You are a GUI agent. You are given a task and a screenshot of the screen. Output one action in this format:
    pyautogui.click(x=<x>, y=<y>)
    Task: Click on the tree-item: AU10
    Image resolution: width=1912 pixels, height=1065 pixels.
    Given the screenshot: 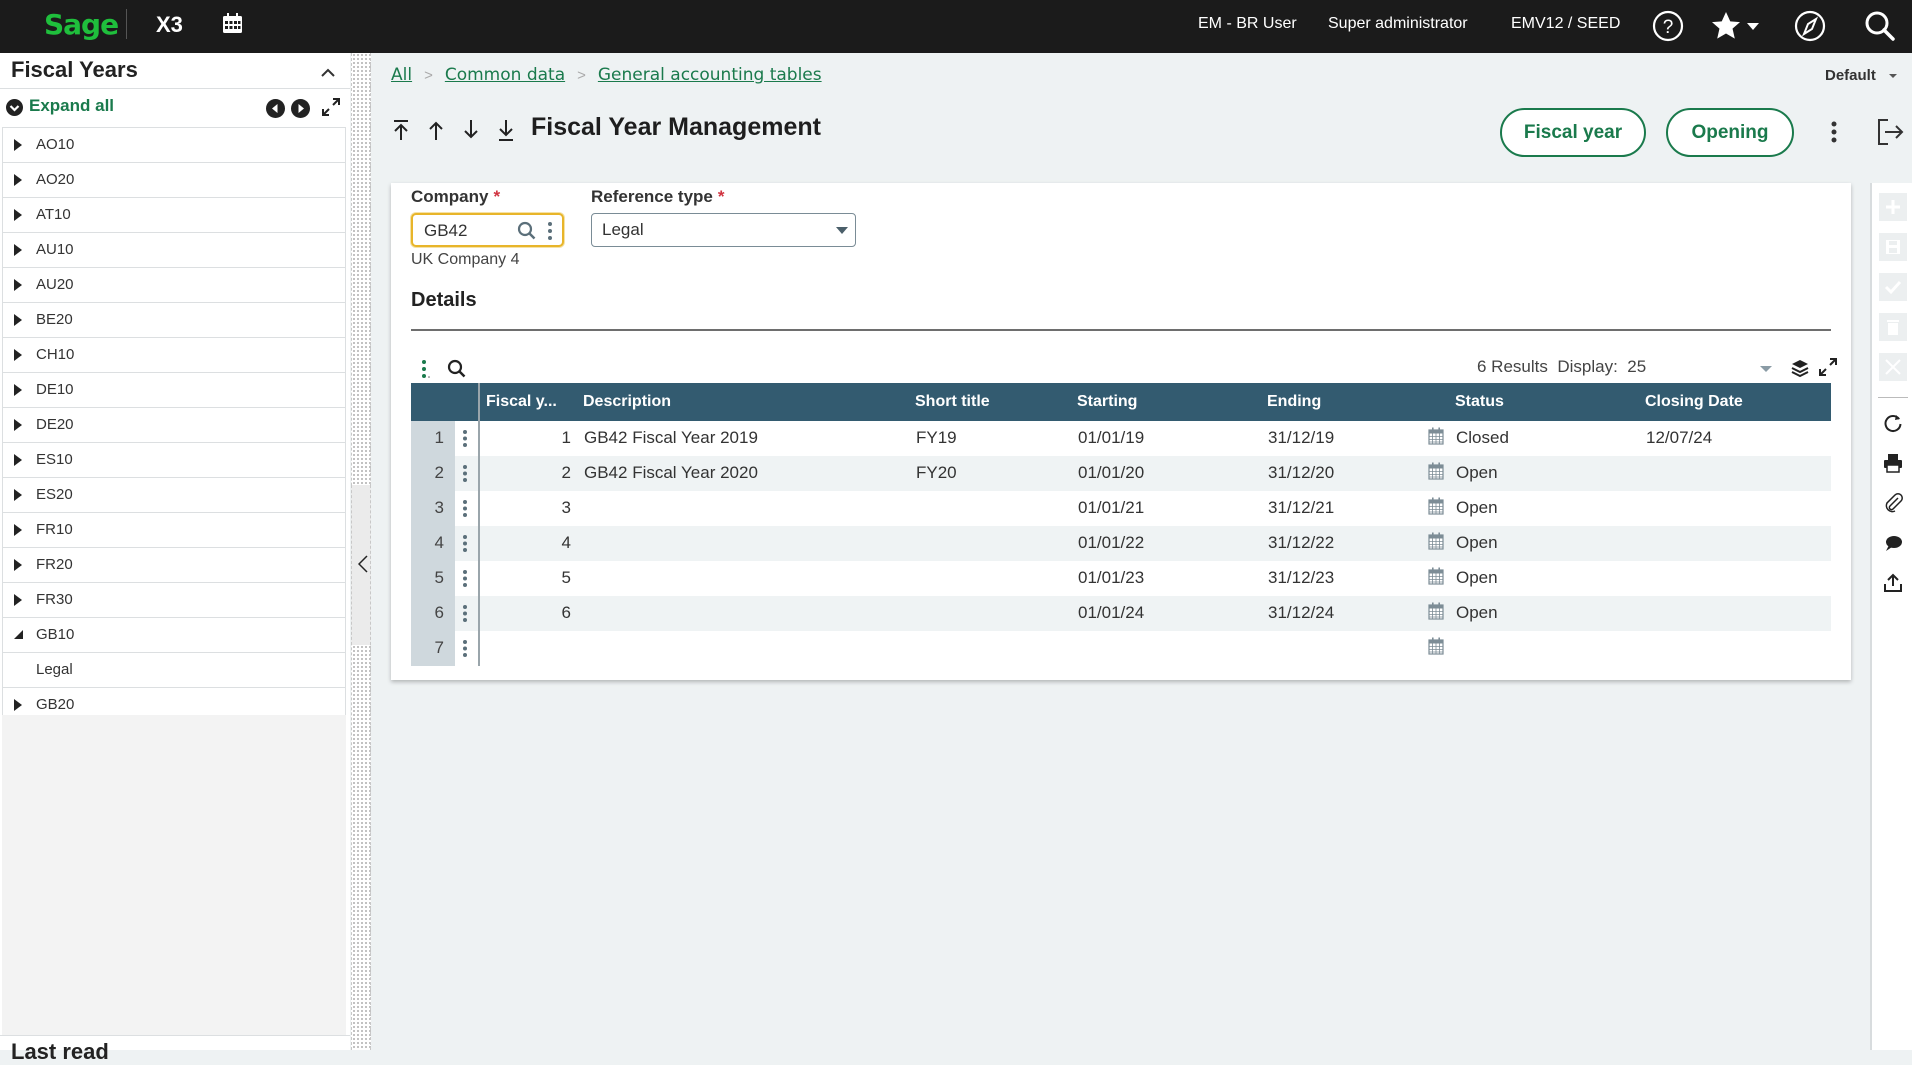 What is the action you would take?
    pyautogui.click(x=174, y=250)
    